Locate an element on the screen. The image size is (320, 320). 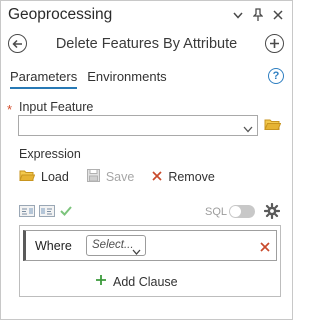
remove-label: Remove is located at coordinates (191, 177).